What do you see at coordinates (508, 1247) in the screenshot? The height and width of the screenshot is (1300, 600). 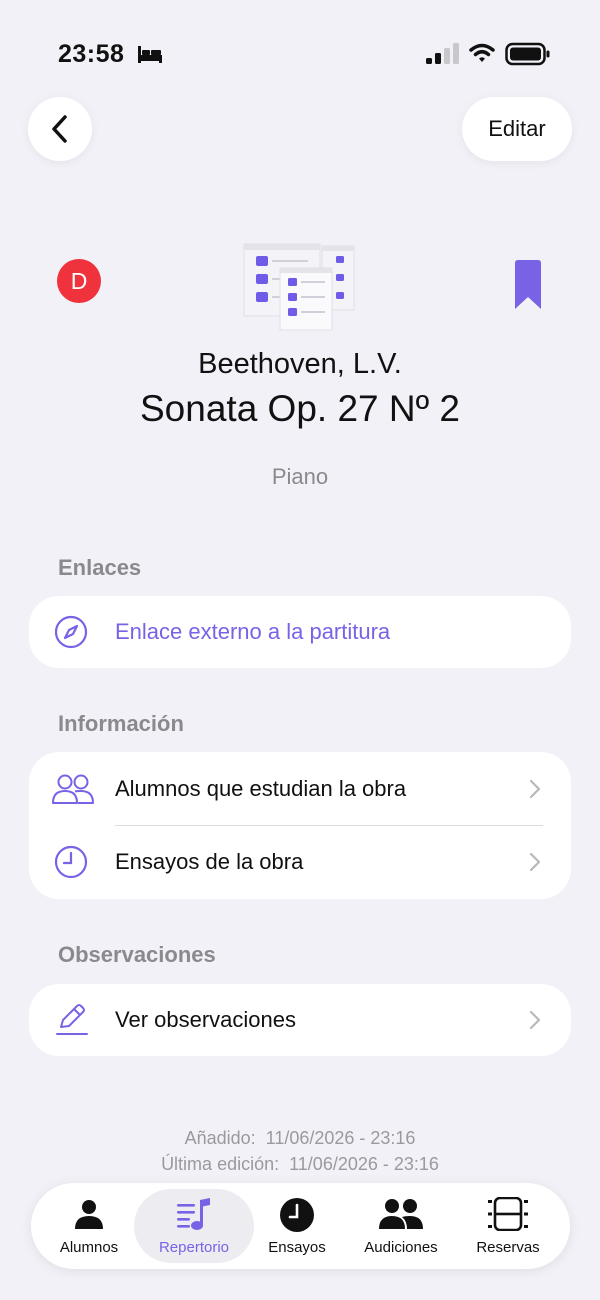 I see `tab-label: Reservas` at bounding box center [508, 1247].